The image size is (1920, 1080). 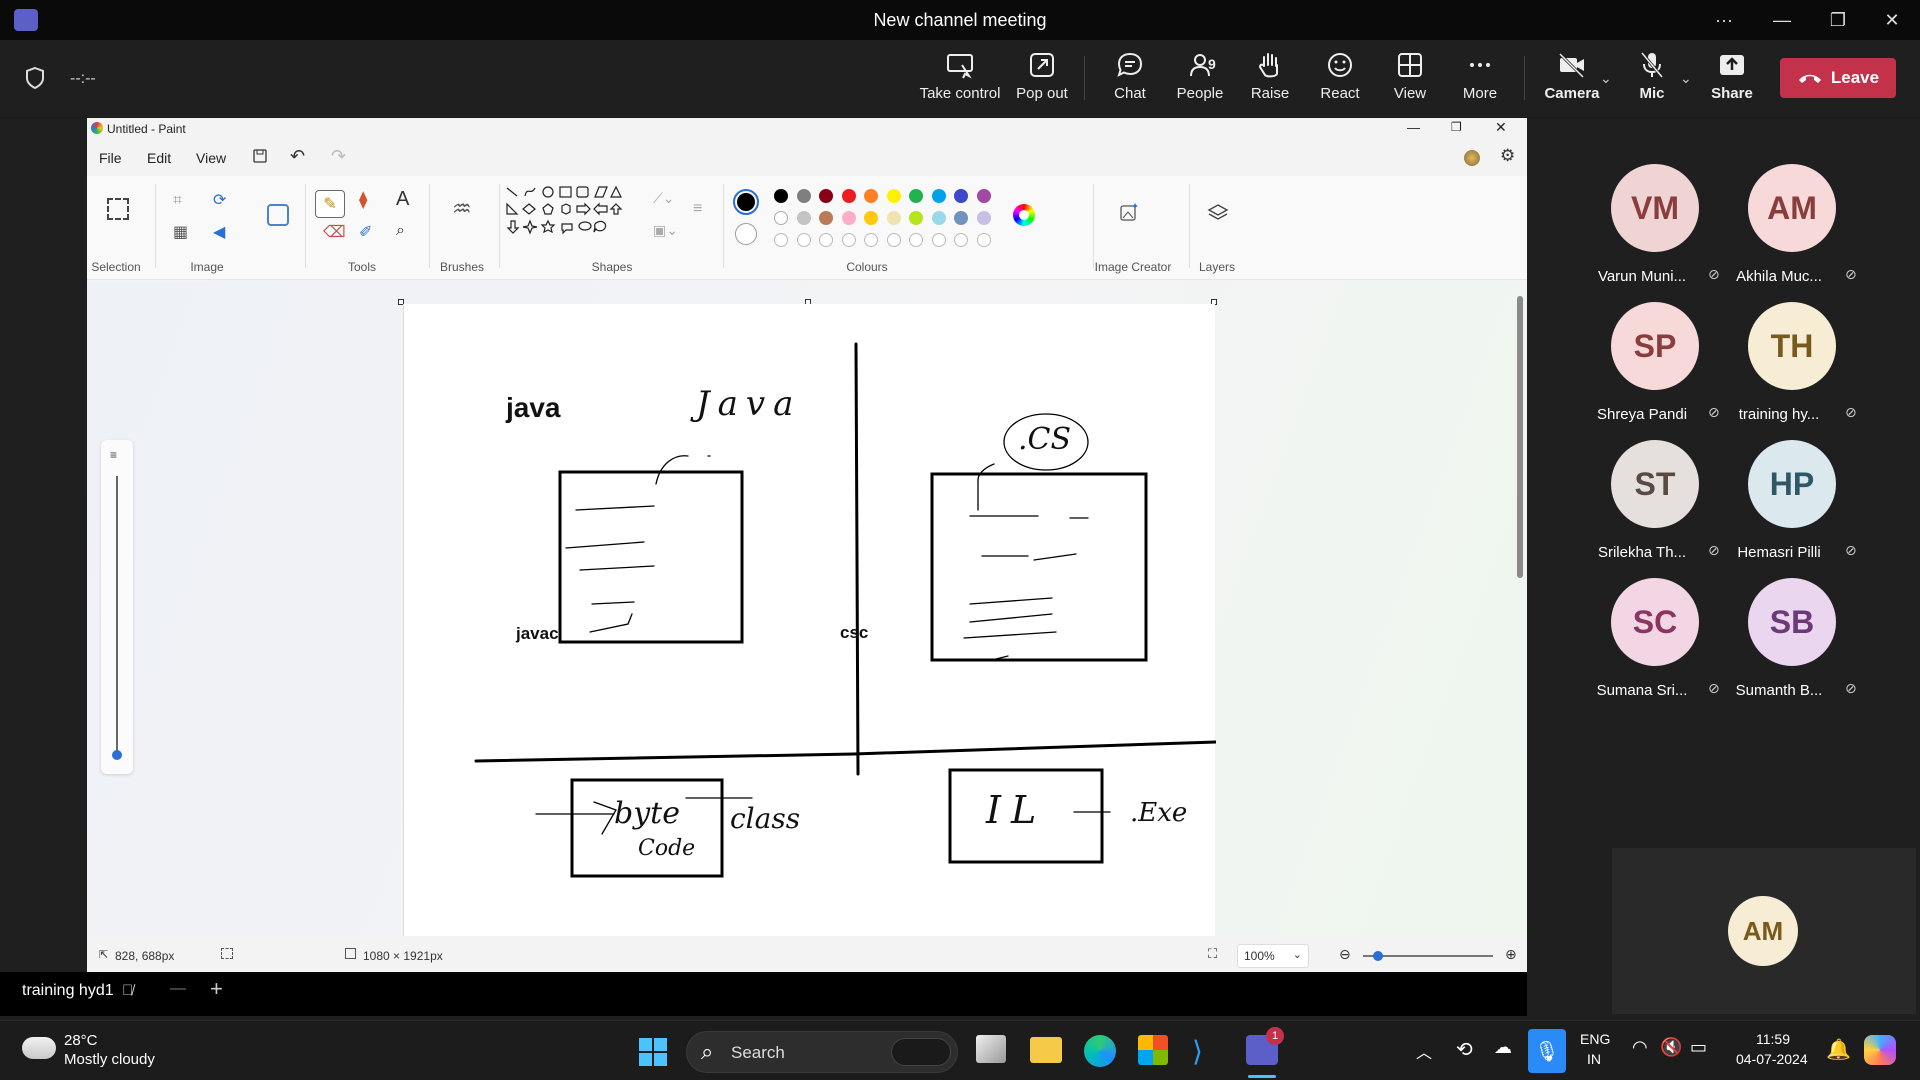 I want to click on wifi-icon: ◠, so click(x=1640, y=1047).